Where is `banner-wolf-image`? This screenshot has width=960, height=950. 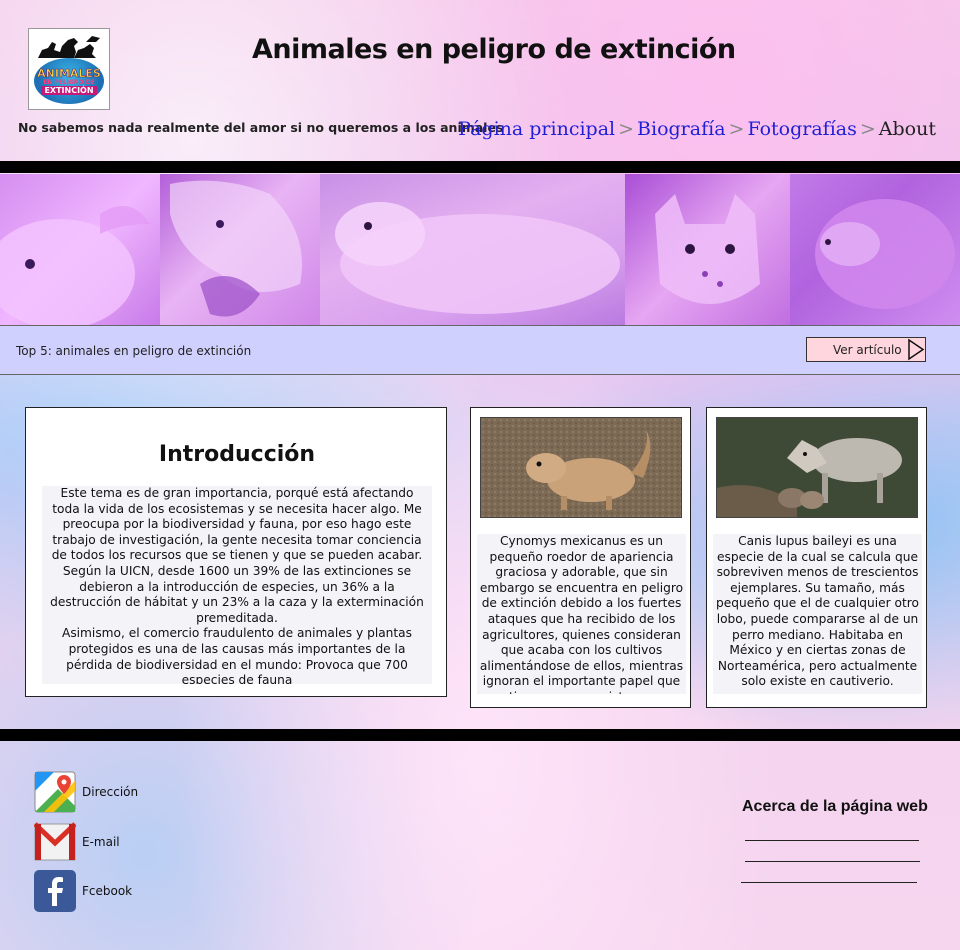 banner-wolf-image is located at coordinates (240, 249).